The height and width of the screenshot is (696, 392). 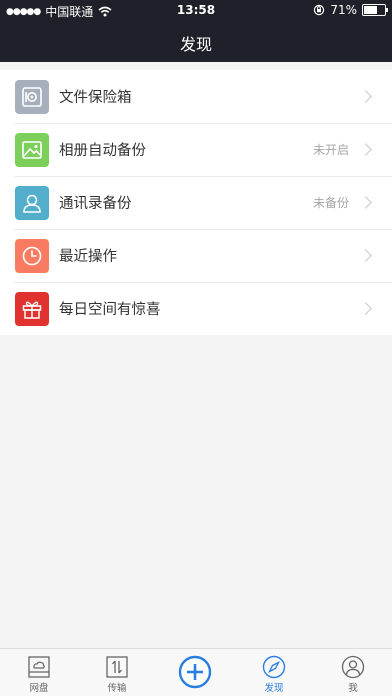 What do you see at coordinates (32, 202) in the screenshot?
I see `contact-icon` at bounding box center [32, 202].